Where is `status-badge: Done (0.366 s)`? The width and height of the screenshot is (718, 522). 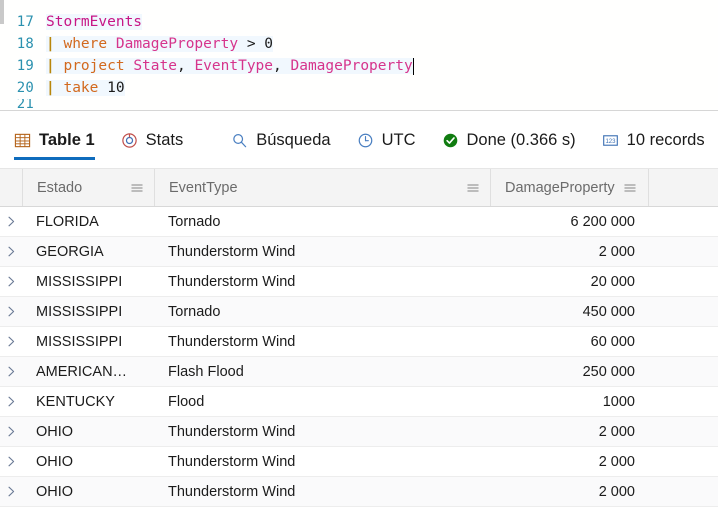
status-badge: Done (0.366 s) is located at coordinates (509, 140).